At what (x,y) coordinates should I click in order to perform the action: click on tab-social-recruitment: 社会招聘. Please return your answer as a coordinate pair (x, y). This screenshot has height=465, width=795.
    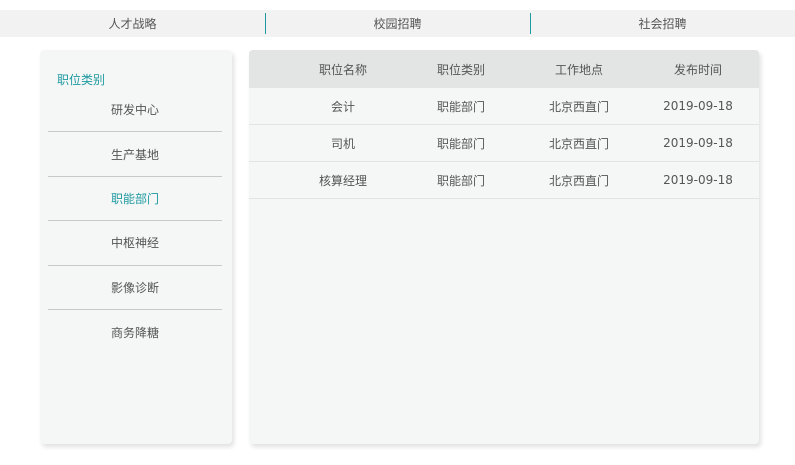
    Looking at the image, I should click on (662, 23).